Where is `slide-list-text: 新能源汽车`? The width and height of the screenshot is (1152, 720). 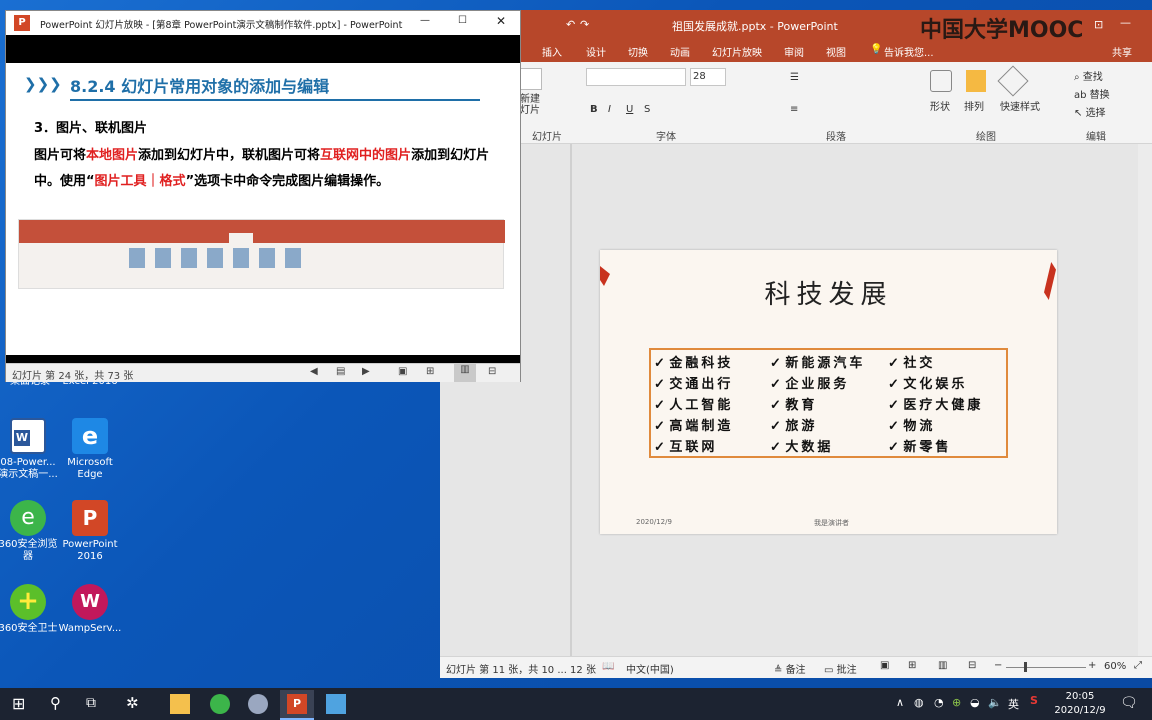
slide-list-text: 新能源汽车 is located at coordinates (825, 363).